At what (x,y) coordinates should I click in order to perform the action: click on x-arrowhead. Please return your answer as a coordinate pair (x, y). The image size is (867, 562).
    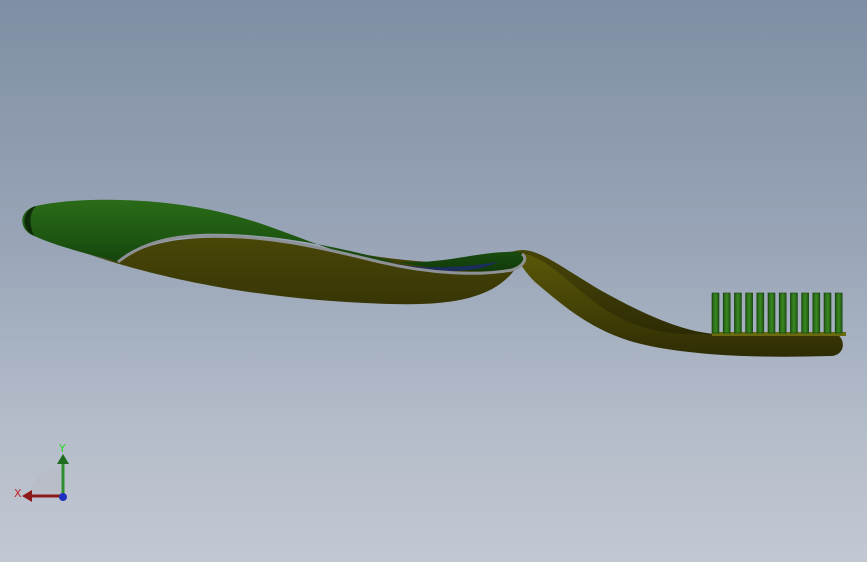
    Looking at the image, I should click on (27, 496).